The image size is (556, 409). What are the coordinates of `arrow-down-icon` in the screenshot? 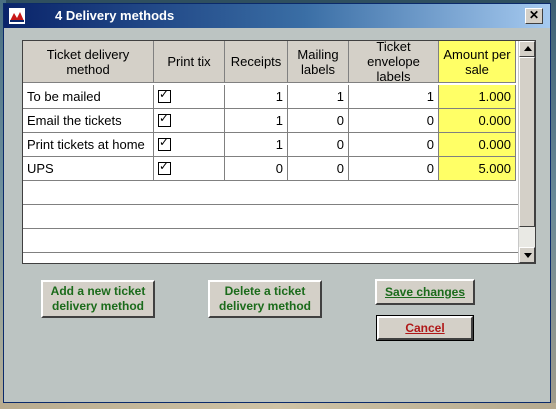 It's located at (528, 255).